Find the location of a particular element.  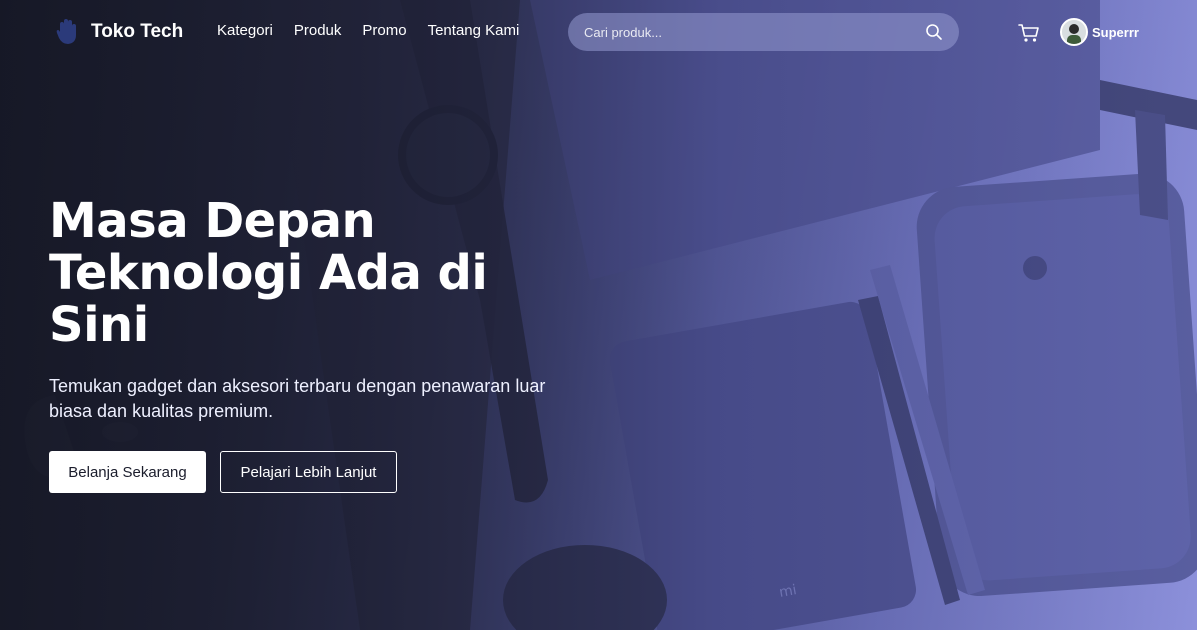

user-menu: Superrr is located at coordinates (1099, 32).